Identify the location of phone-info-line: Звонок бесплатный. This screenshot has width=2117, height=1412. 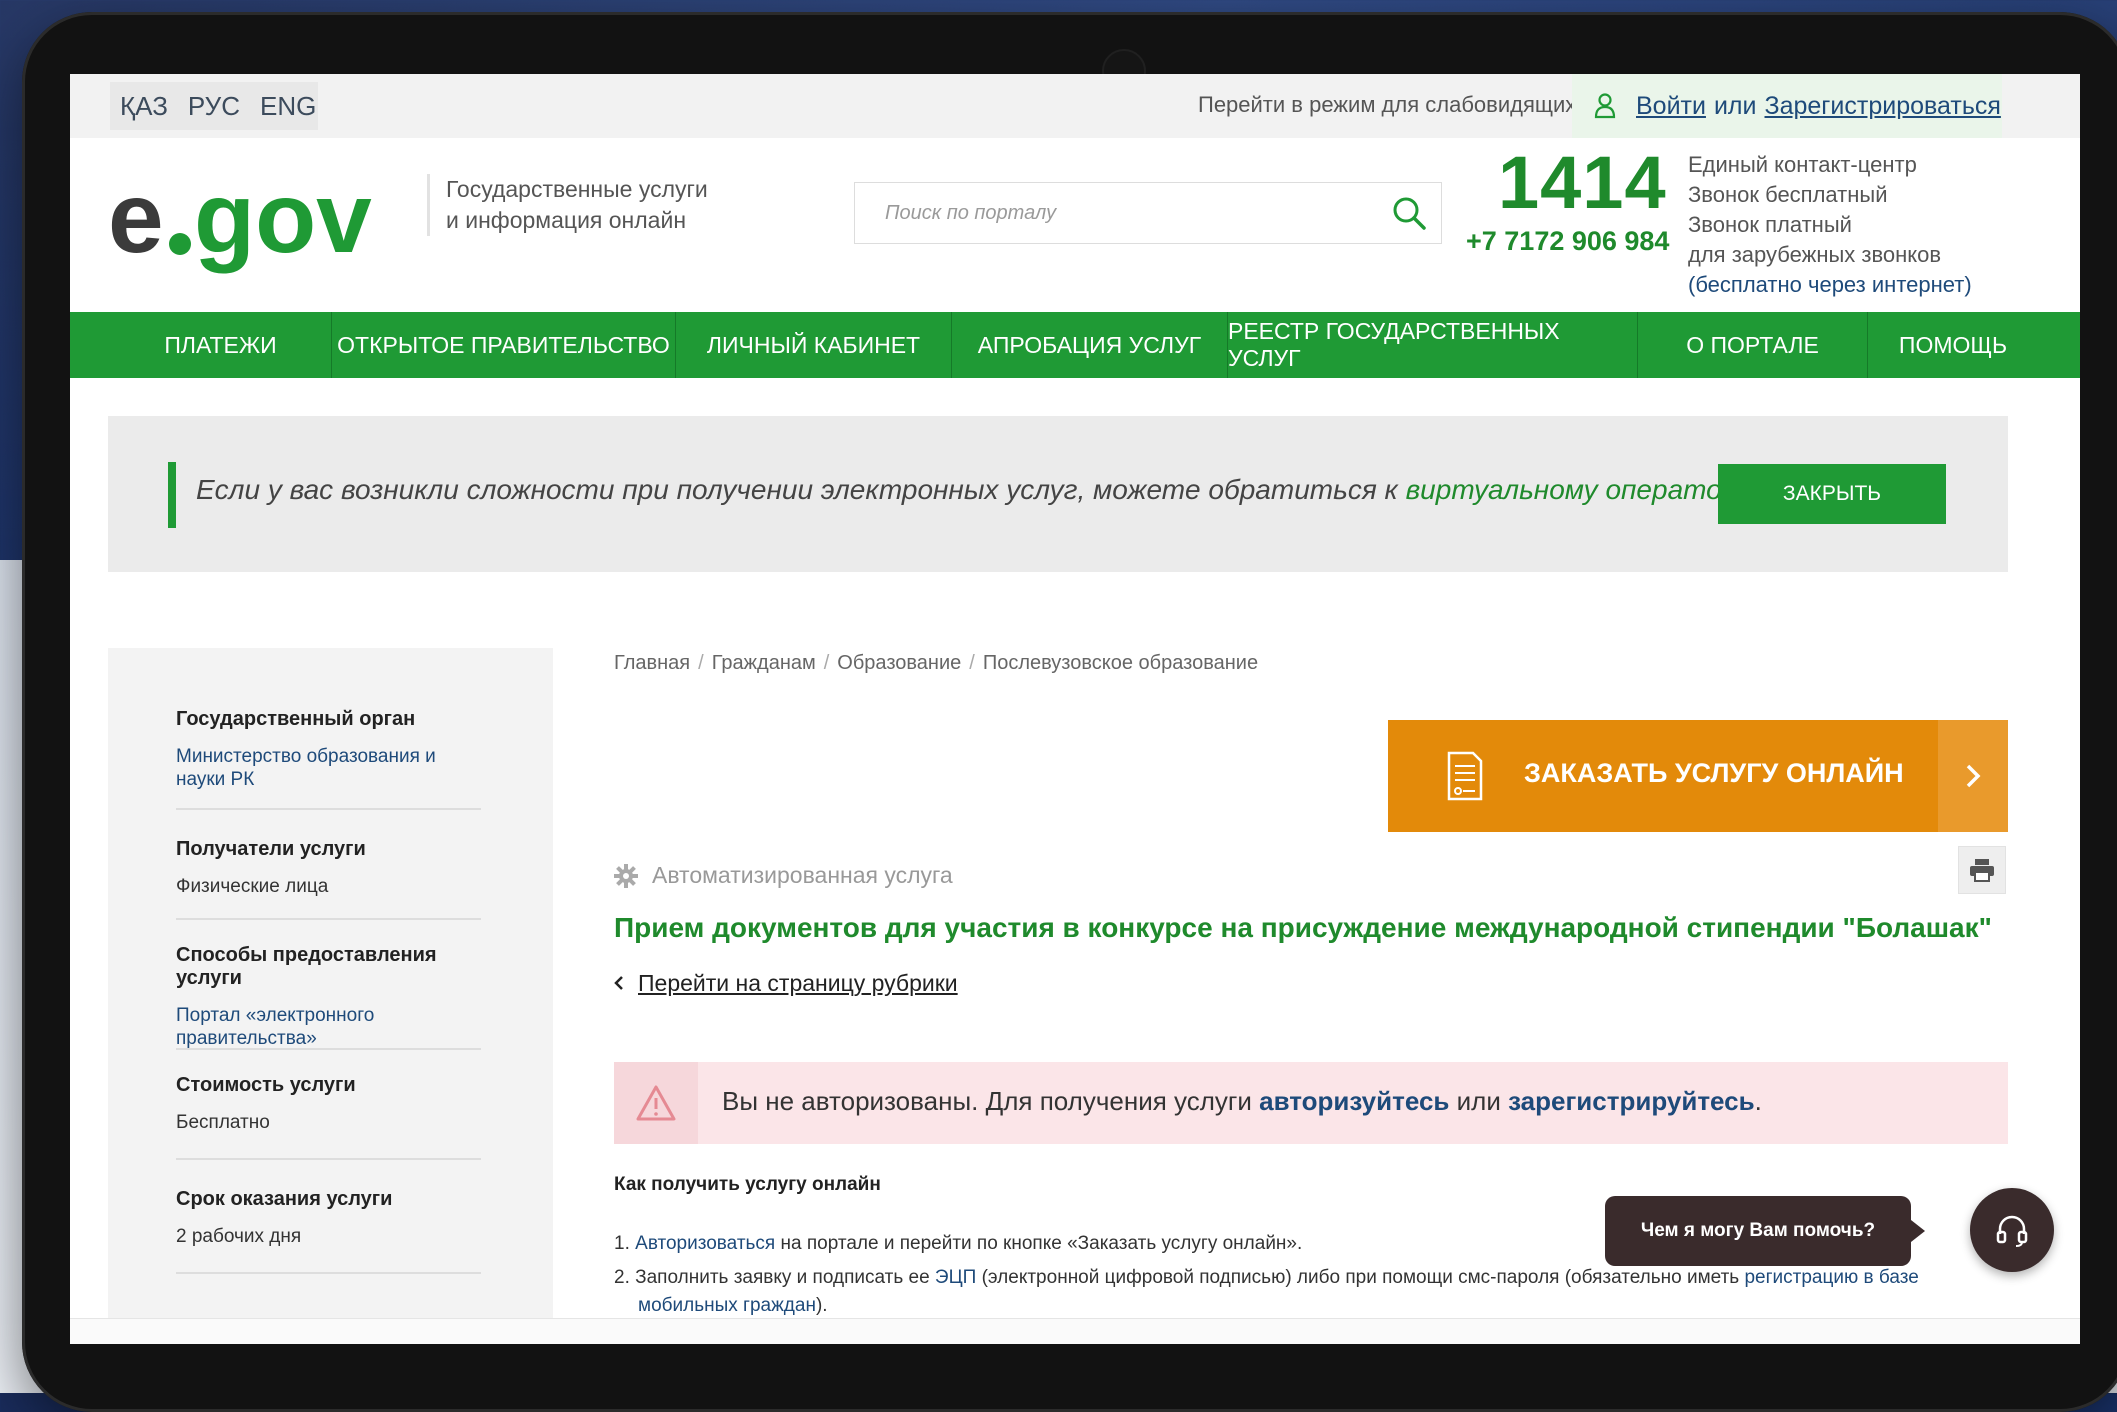
(1788, 194).